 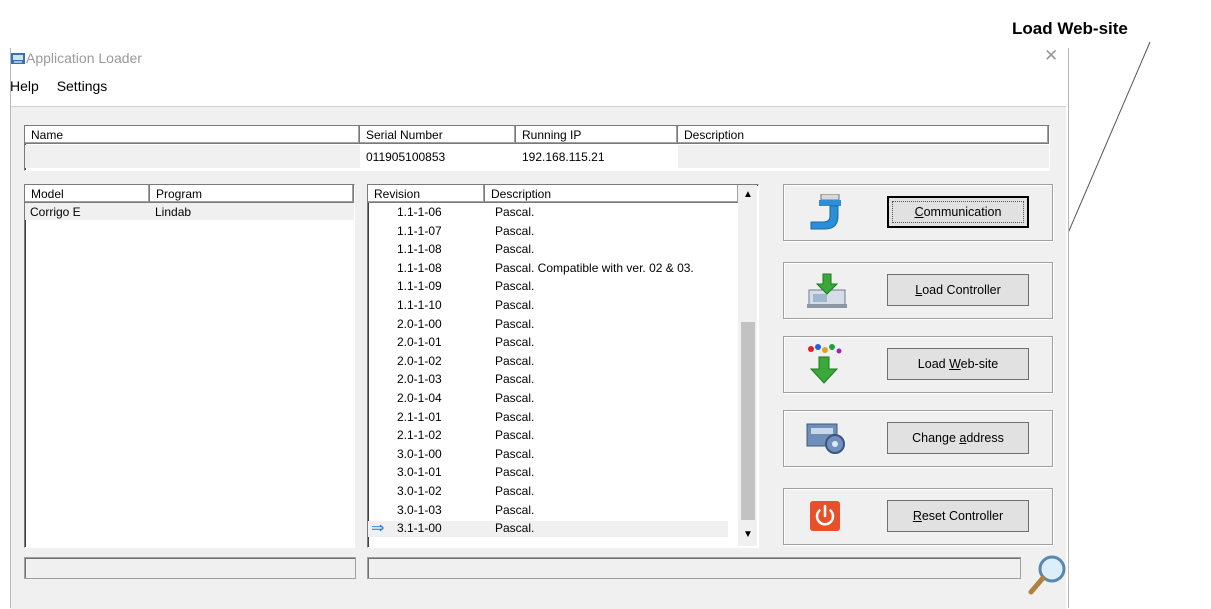 What do you see at coordinates (548, 492) in the screenshot?
I see `table-row: 3.0-1-02 Pascal.` at bounding box center [548, 492].